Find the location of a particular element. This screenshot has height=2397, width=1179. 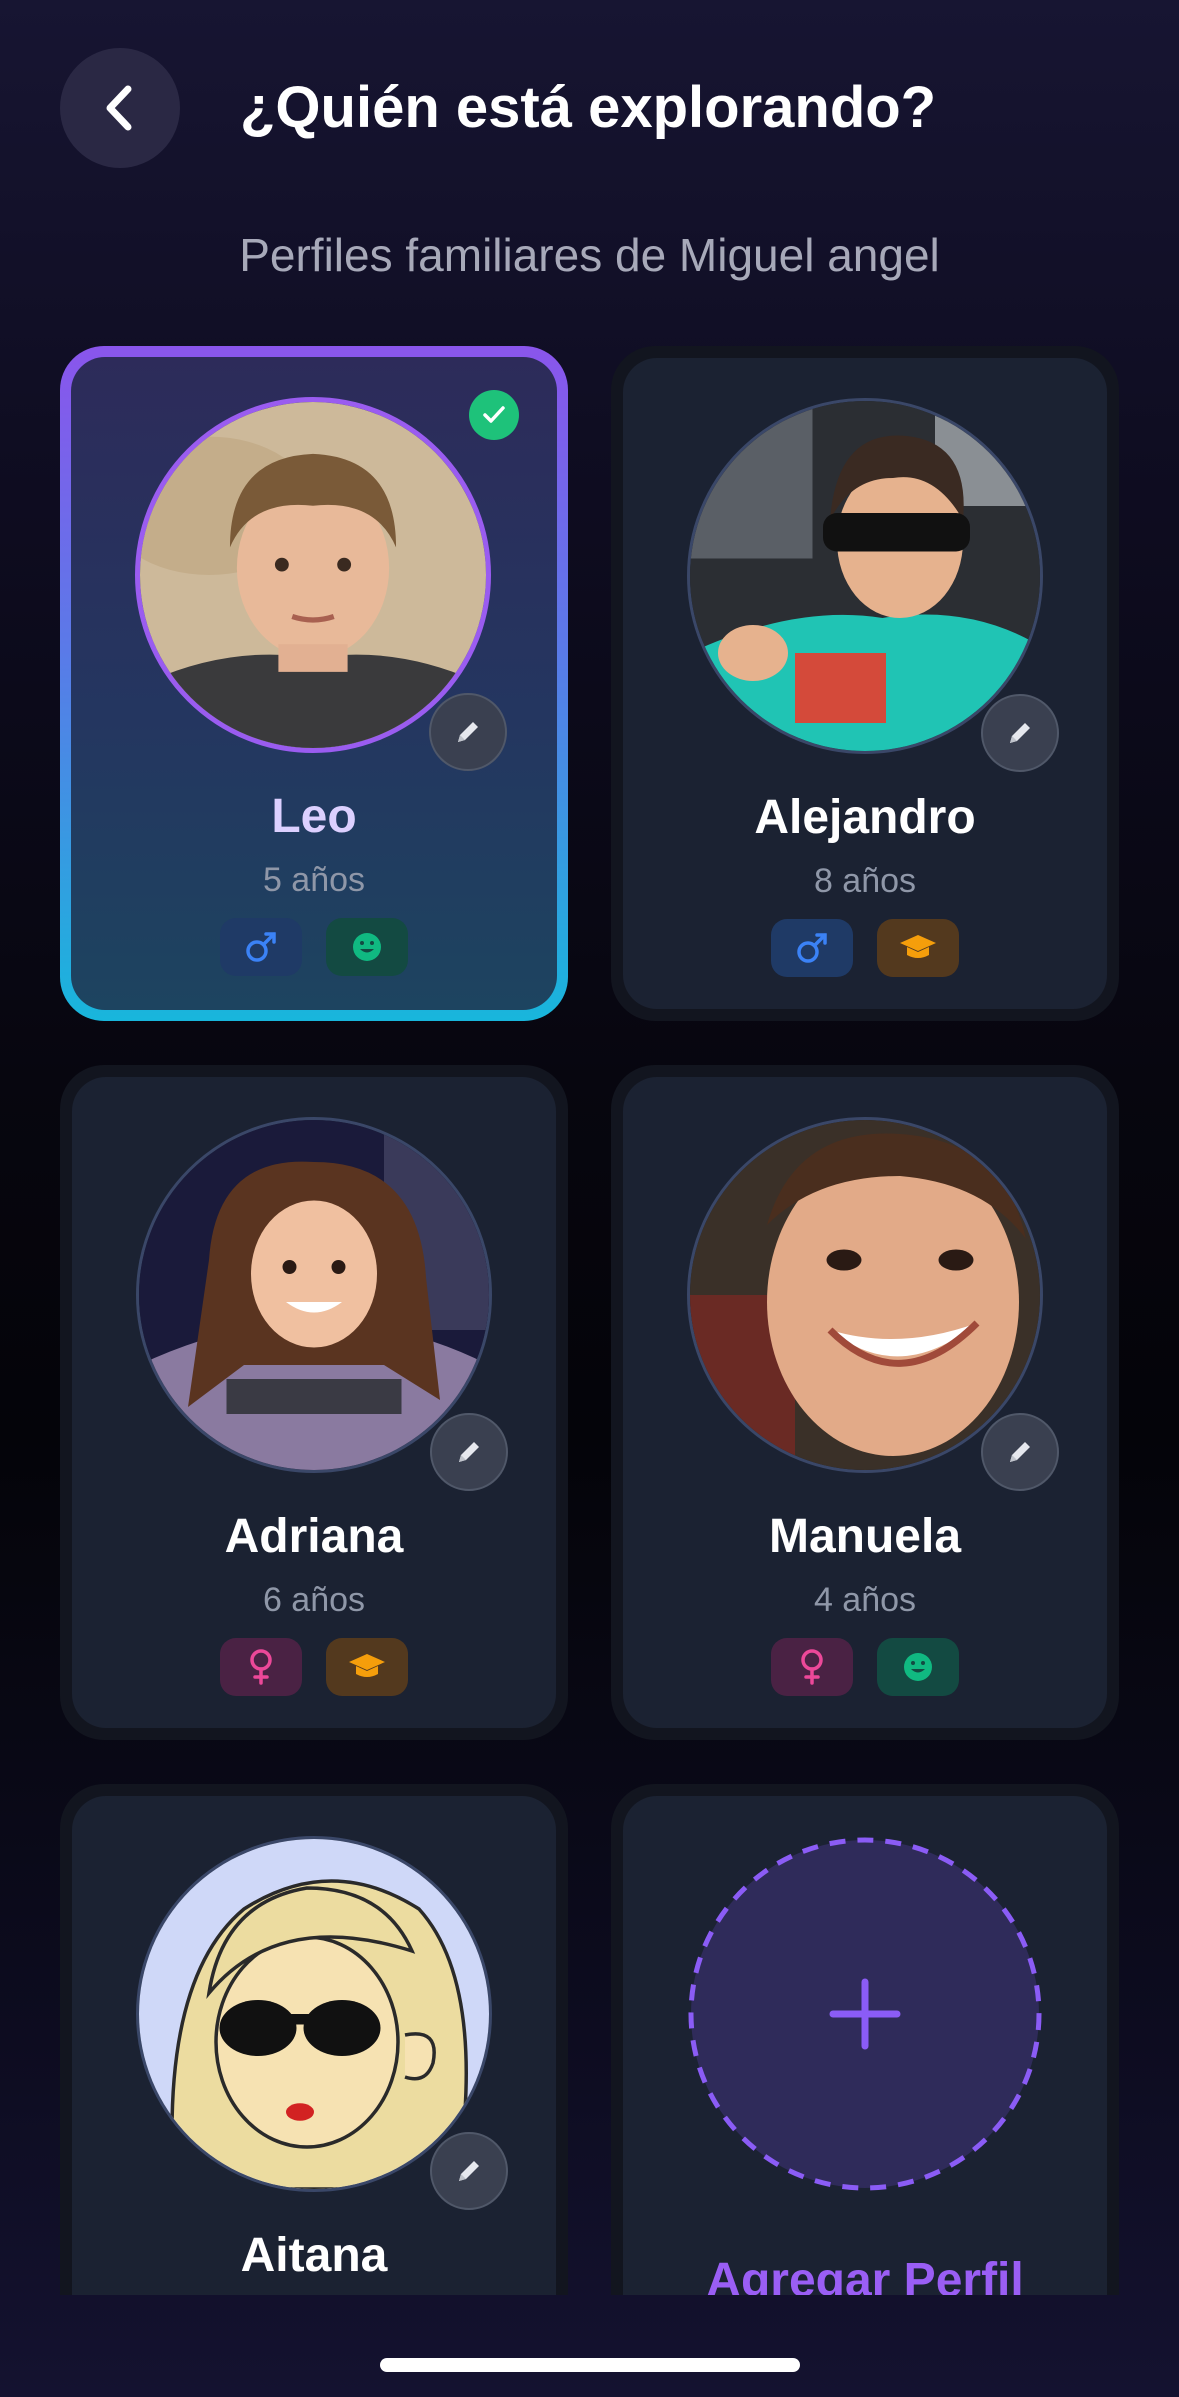

profile-name: Alejandro is located at coordinates (865, 817).